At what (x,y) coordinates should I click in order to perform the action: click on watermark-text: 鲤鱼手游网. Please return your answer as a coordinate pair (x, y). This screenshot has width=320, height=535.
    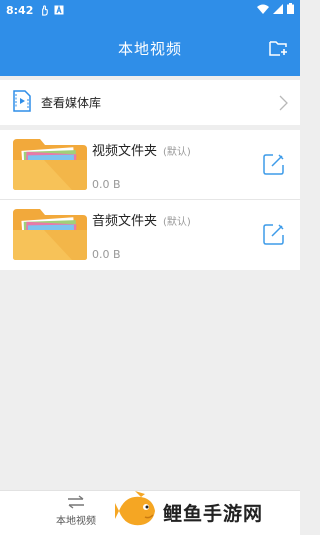
    Looking at the image, I should click on (213, 514).